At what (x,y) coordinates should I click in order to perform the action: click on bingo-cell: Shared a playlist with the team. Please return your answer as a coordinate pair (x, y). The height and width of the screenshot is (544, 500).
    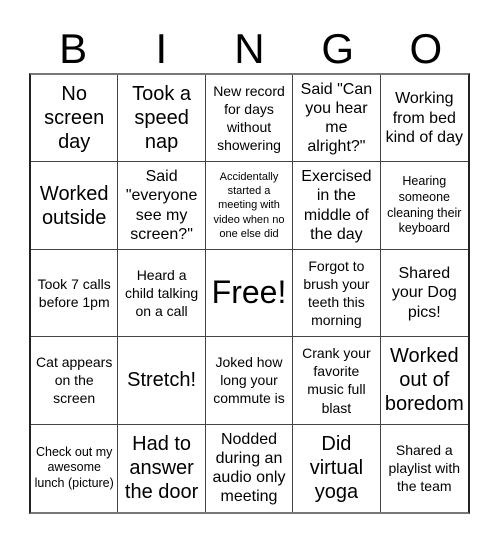
    Looking at the image, I should click on (424, 468).